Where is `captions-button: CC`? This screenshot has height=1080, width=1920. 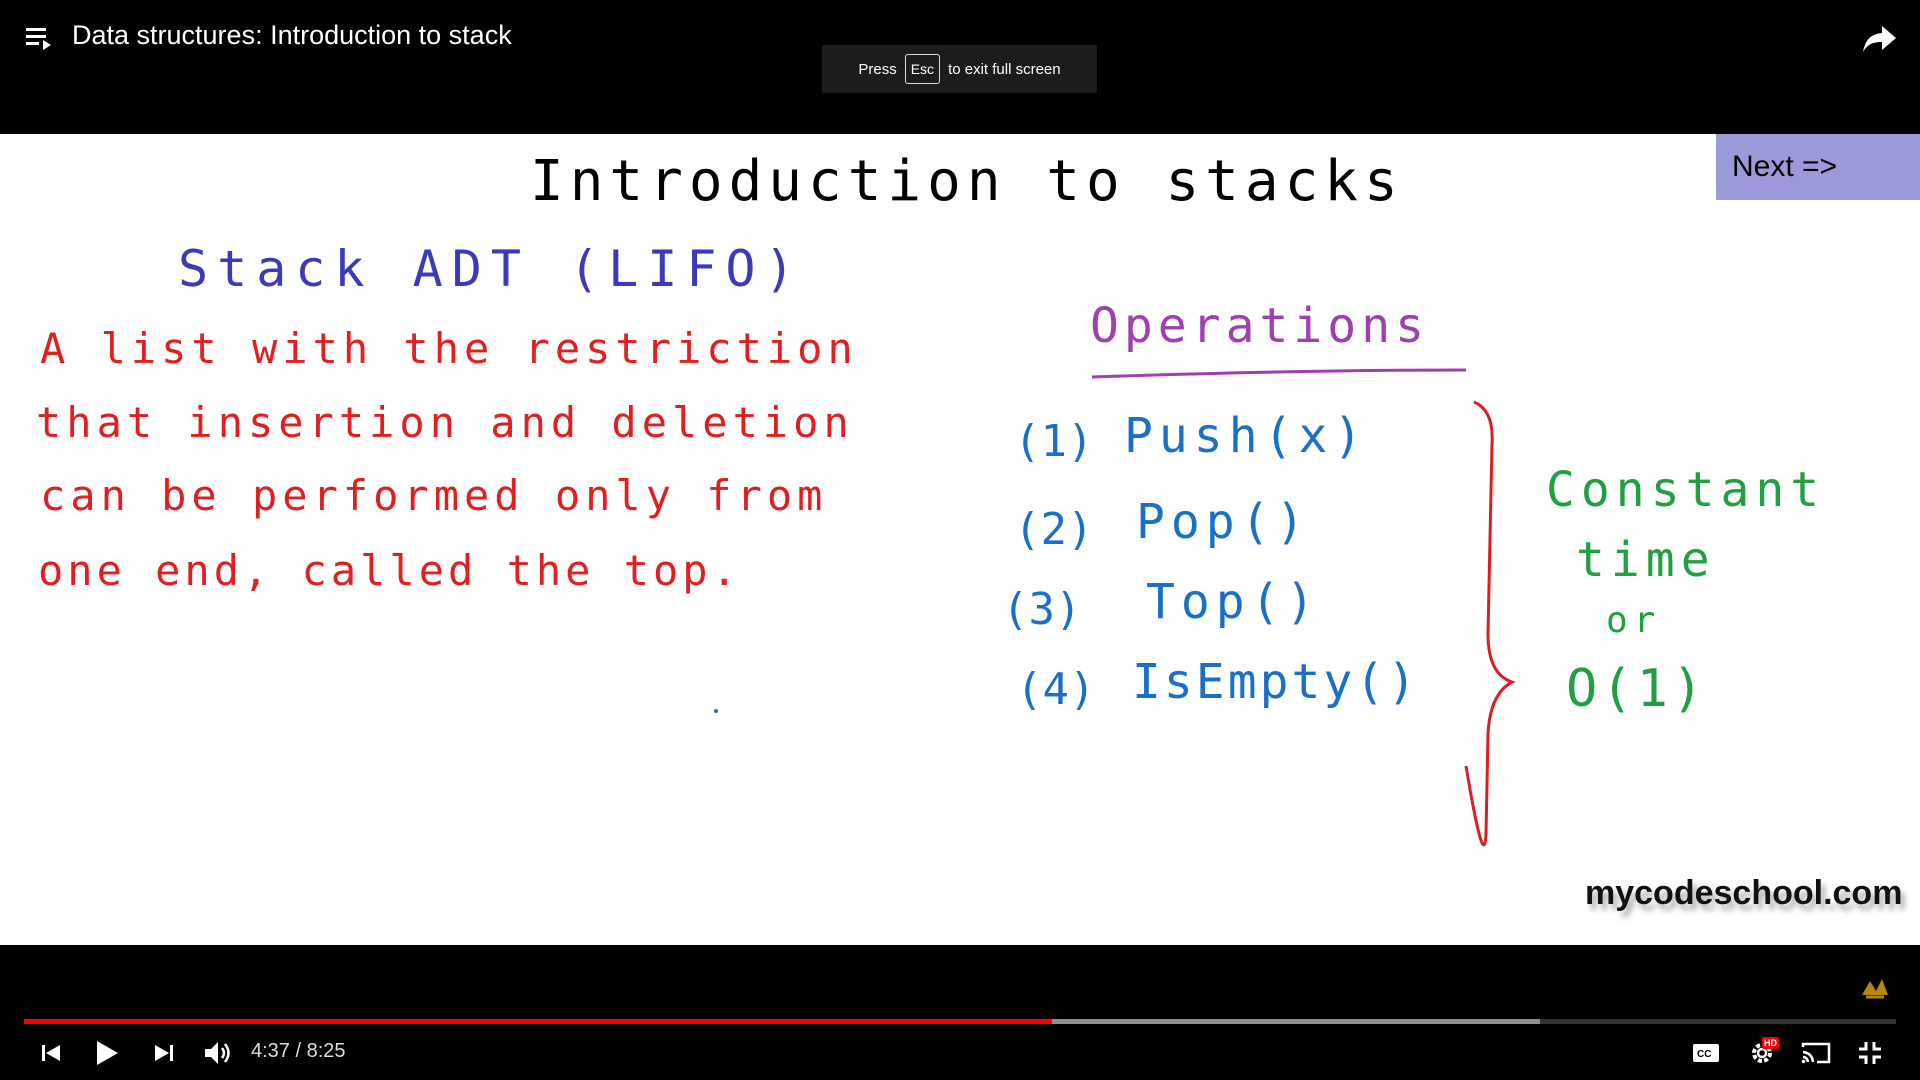
captions-button: CC is located at coordinates (1706, 1053).